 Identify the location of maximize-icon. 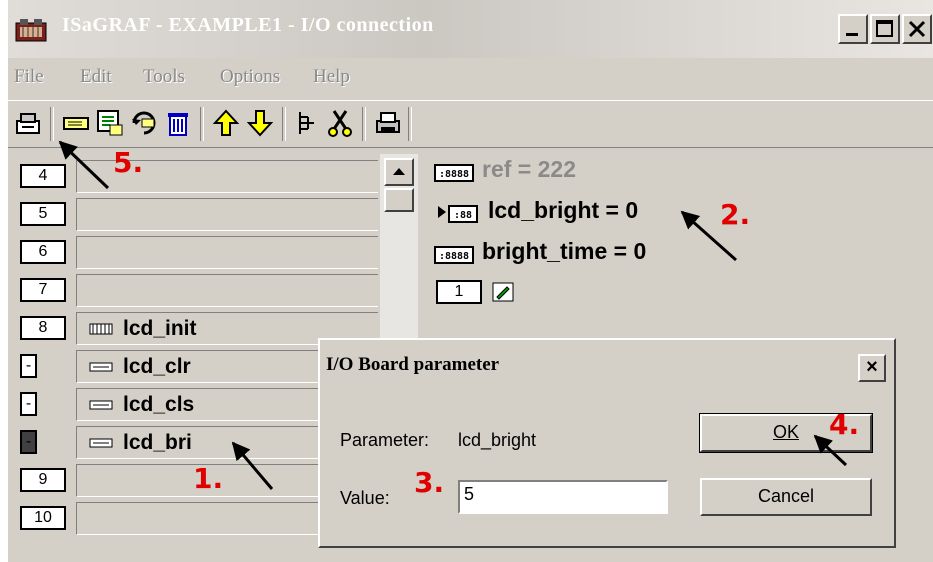
(884, 28).